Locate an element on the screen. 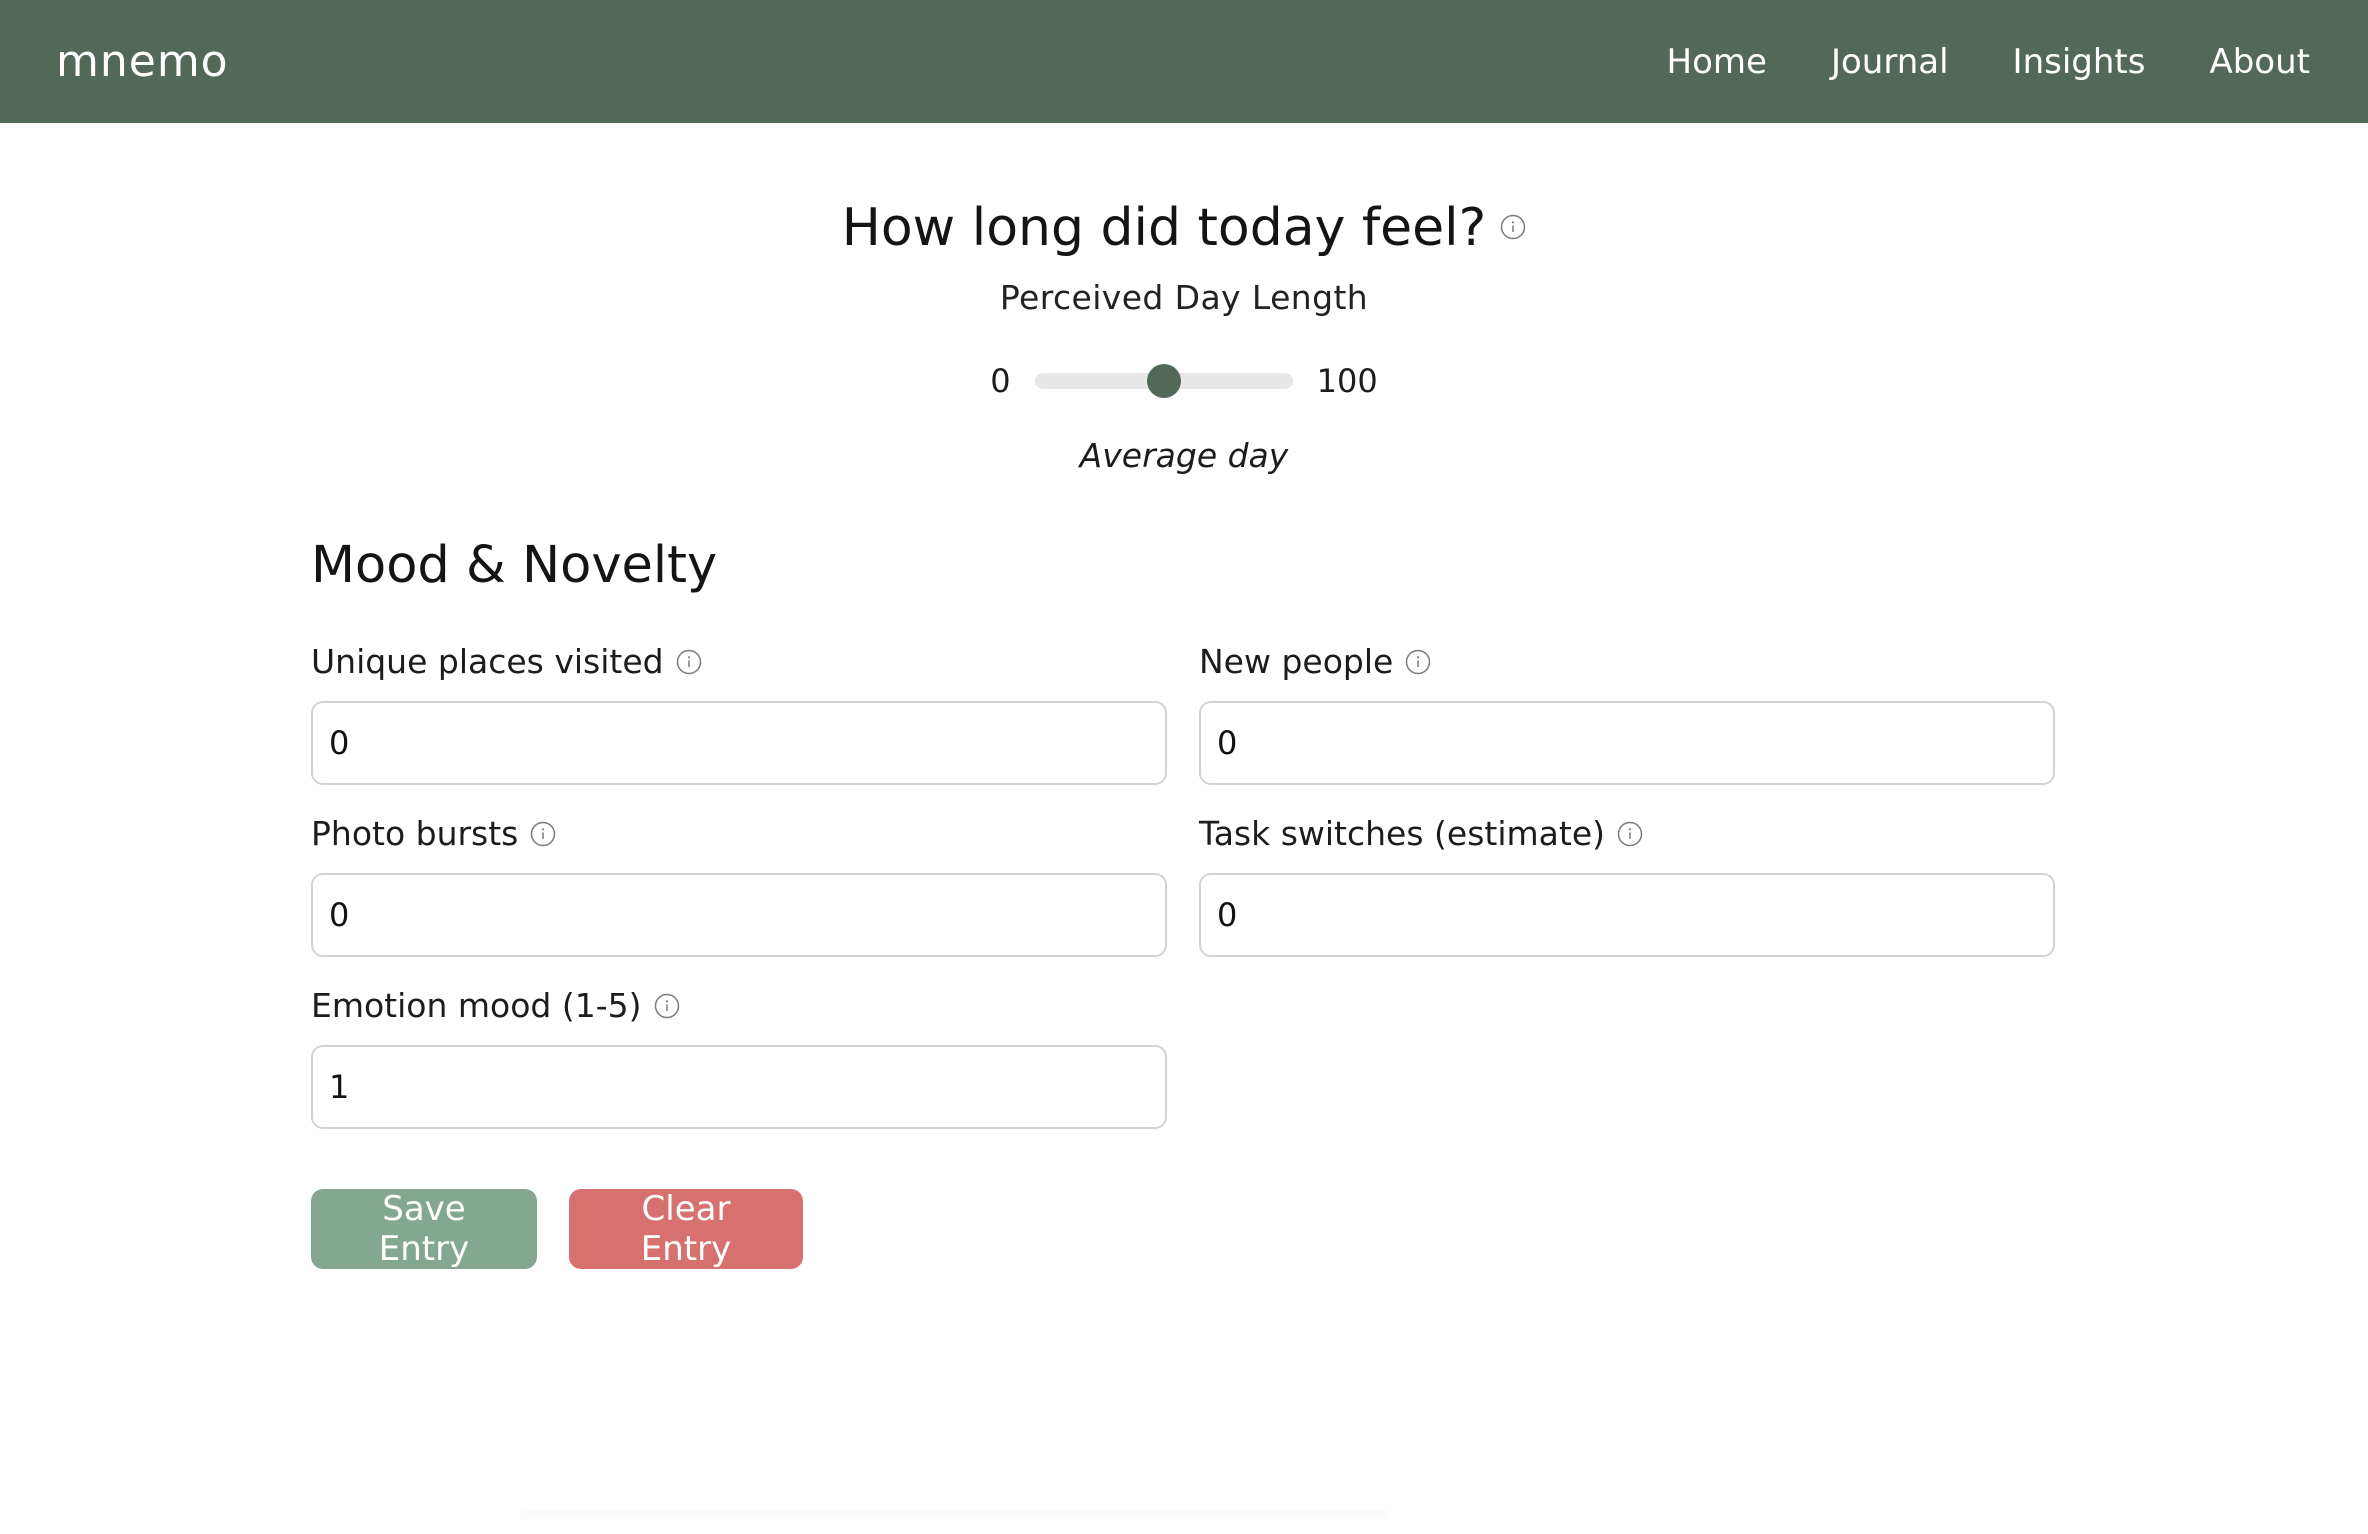 Image resolution: width=2368 pixels, height=1534 pixels. field-task-switches: Task switches (estimate) is located at coordinates (1627, 885).